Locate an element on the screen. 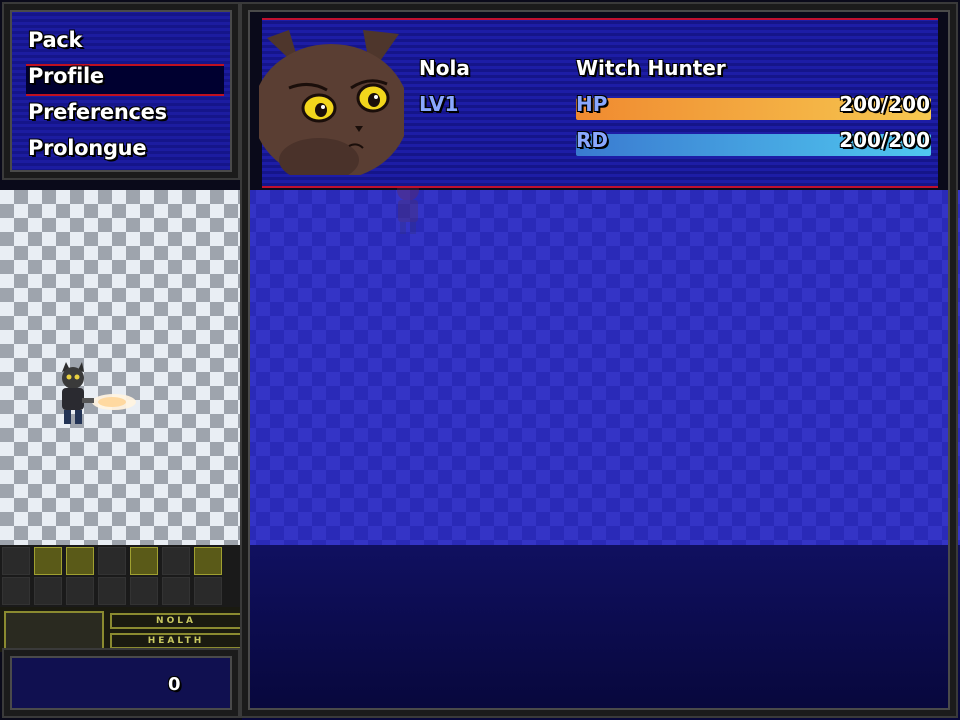 The height and width of the screenshot is (720, 960). character-level: LV1 is located at coordinates (439, 104).